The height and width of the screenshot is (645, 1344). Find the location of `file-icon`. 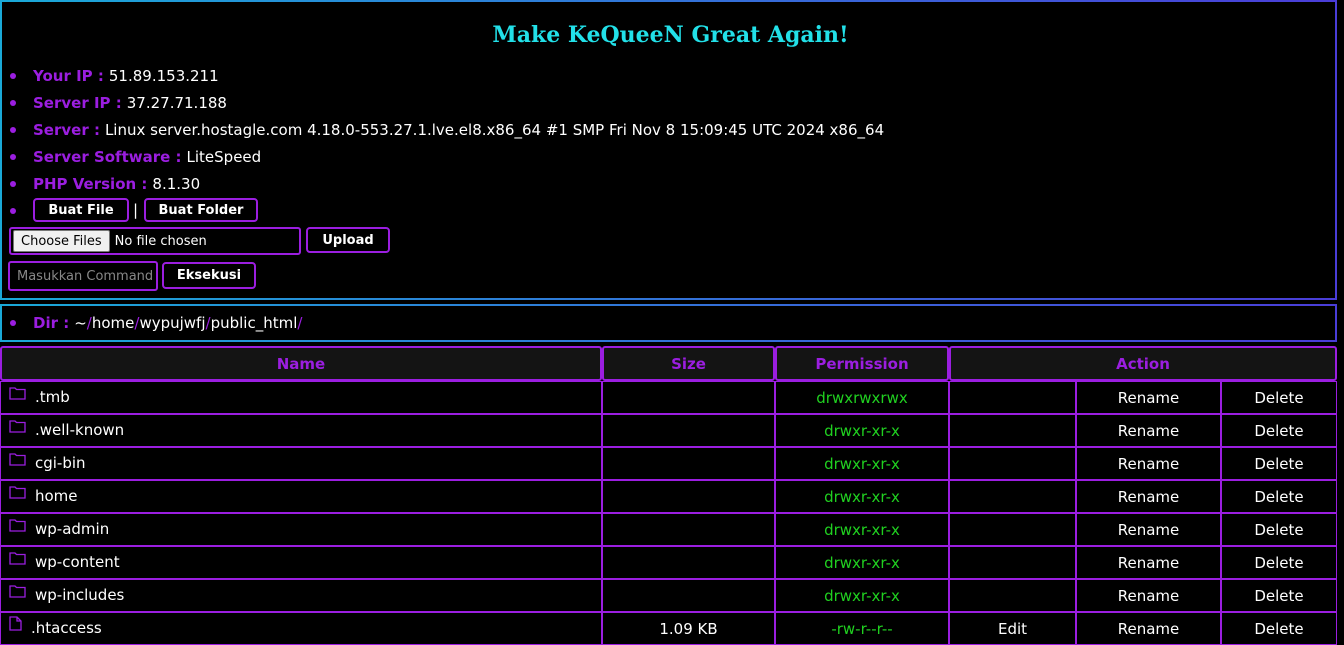

file-icon is located at coordinates (15, 625).